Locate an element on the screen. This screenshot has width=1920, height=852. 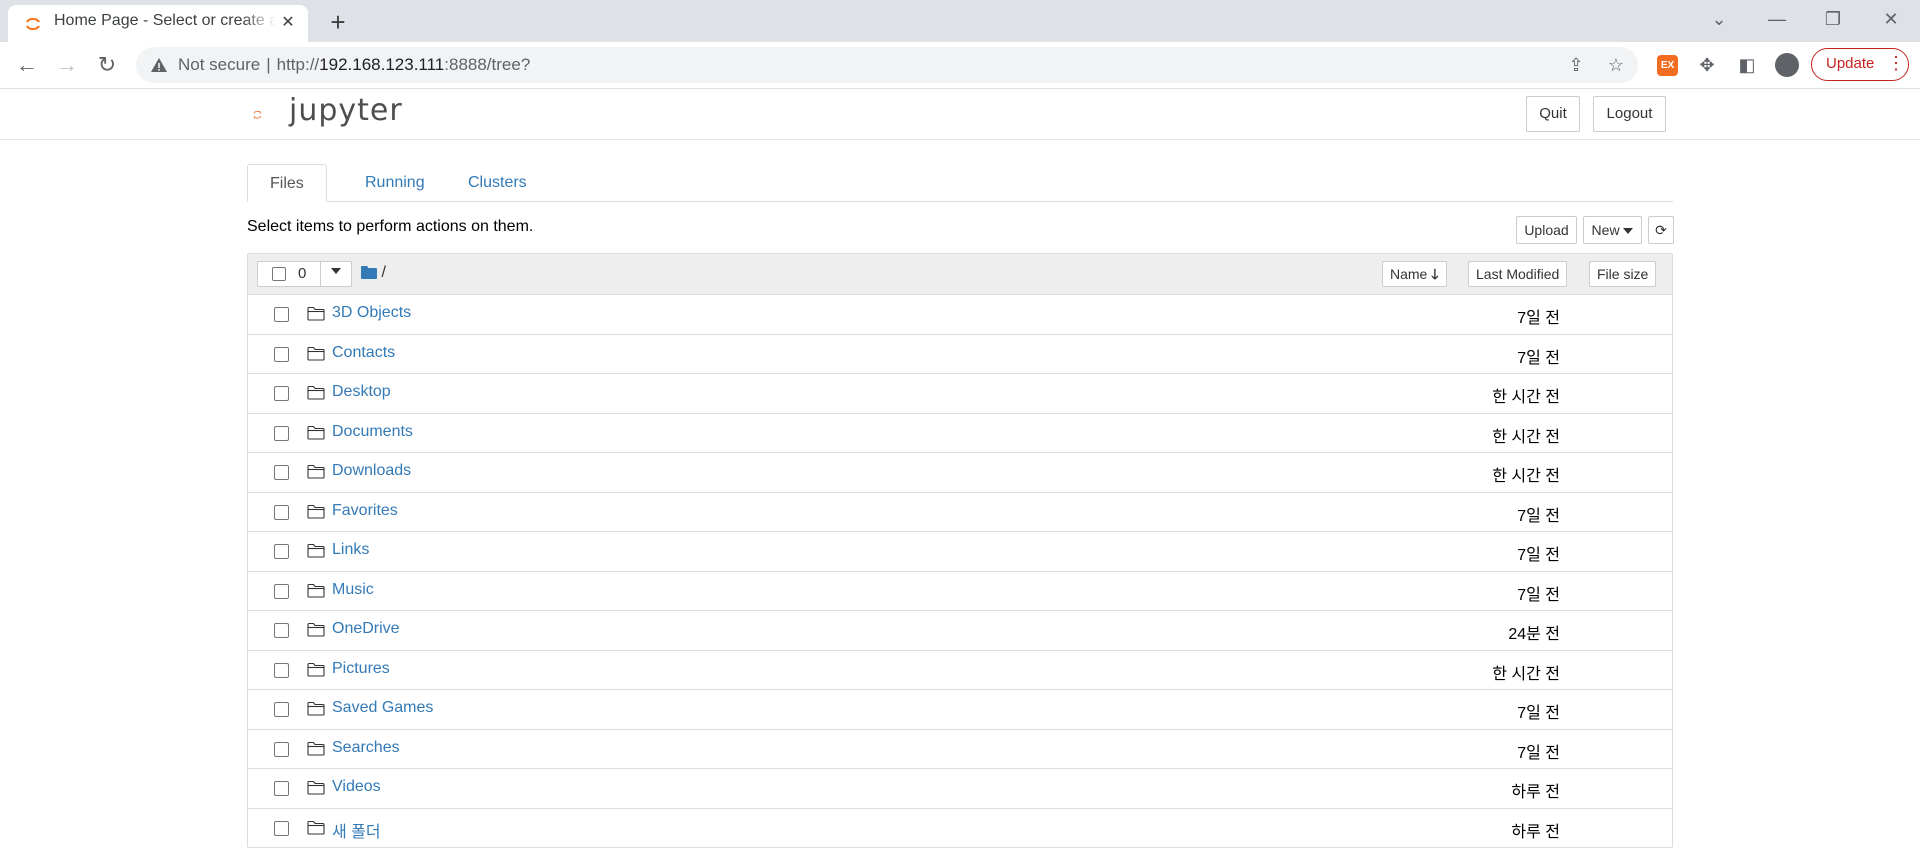
folder-home-icon is located at coordinates (369, 272).